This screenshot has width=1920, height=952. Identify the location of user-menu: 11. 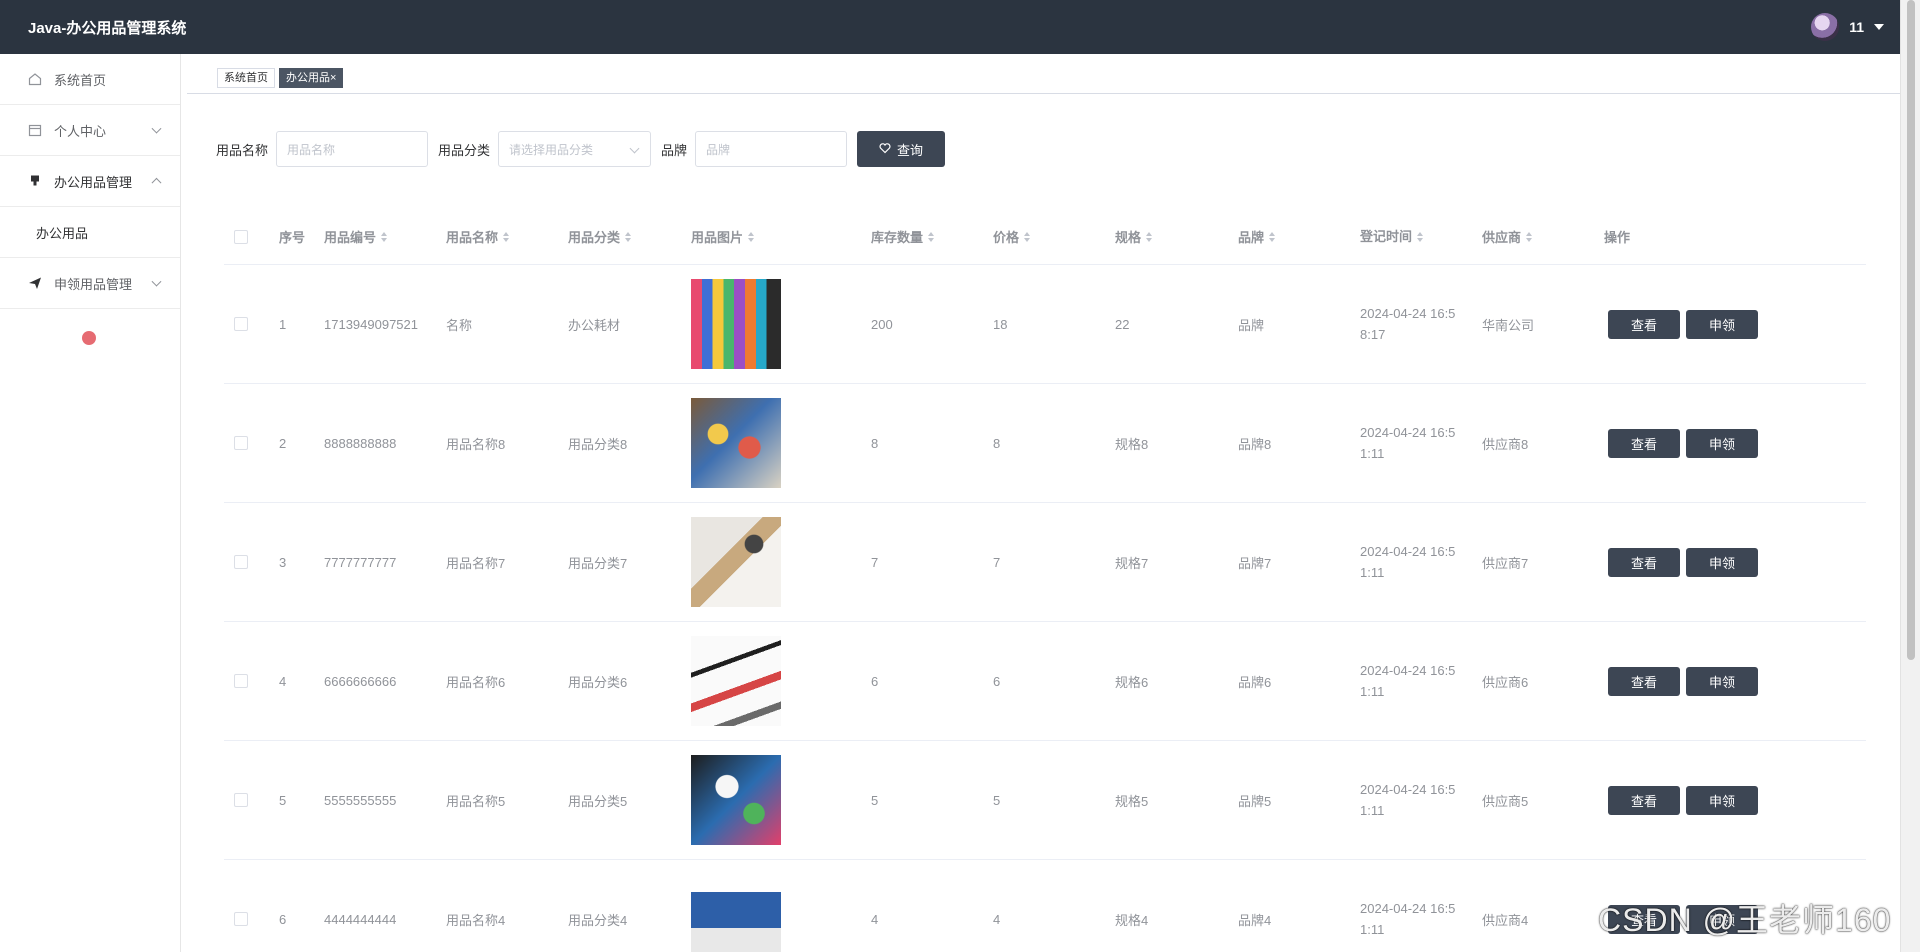
(1847, 27).